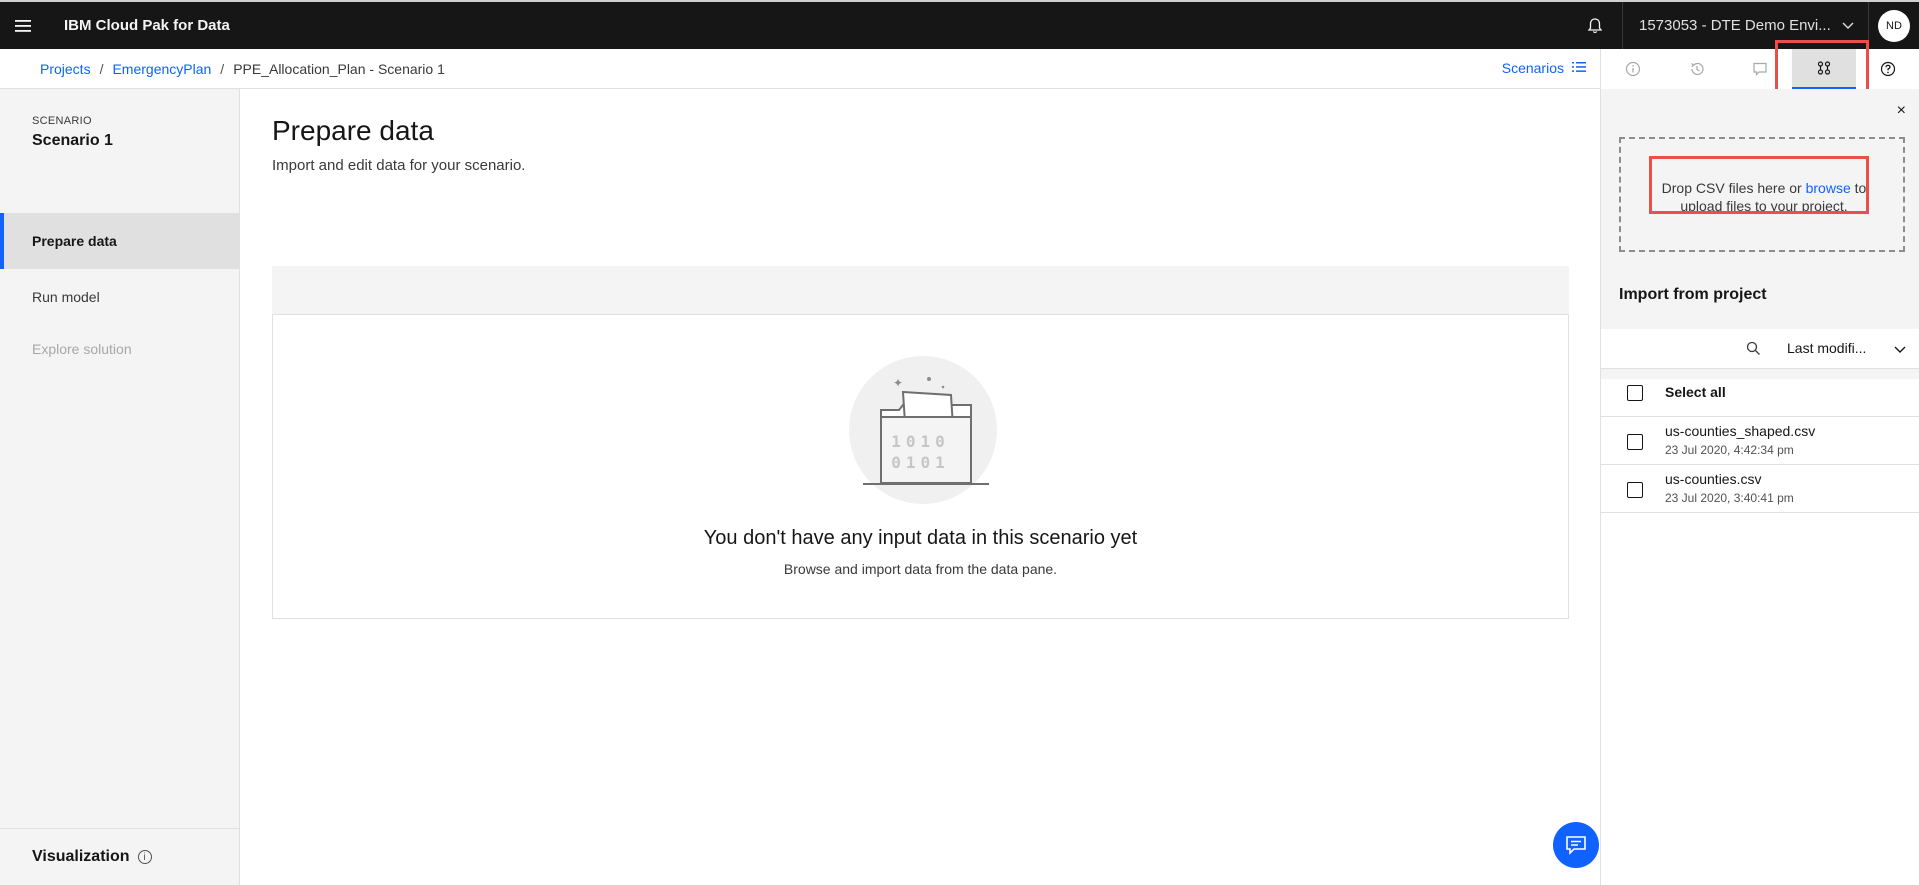 The image size is (1919, 885). I want to click on visualization-item: Visualization i, so click(119, 856).